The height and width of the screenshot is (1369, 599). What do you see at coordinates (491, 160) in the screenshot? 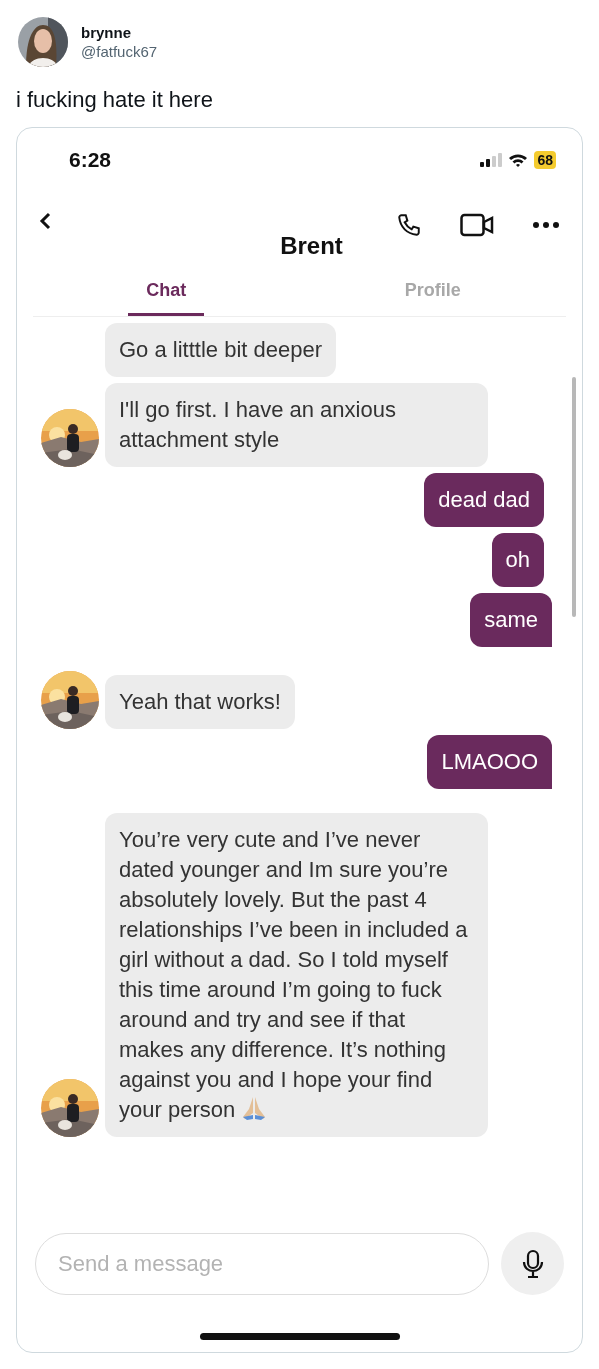
I see `signal-icon` at bounding box center [491, 160].